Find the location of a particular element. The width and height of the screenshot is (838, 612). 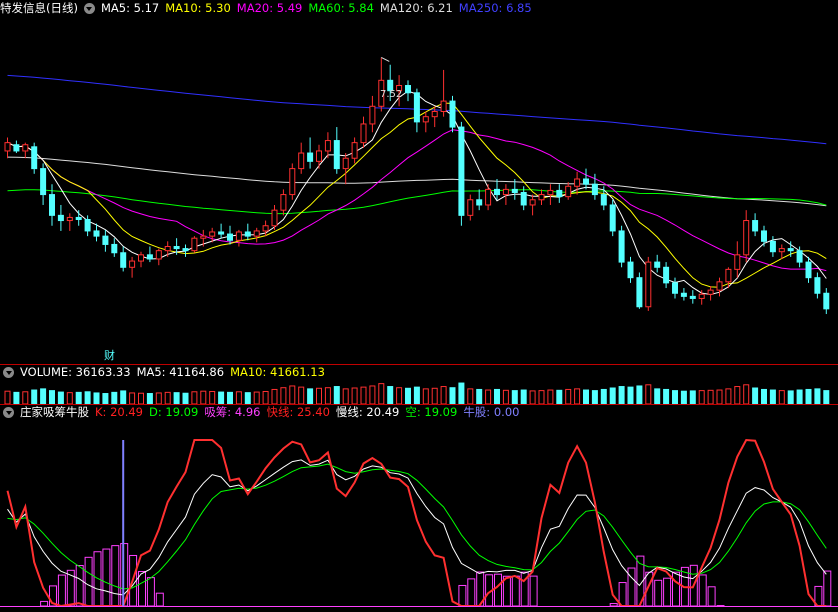

ma120-line is located at coordinates (417, 181).